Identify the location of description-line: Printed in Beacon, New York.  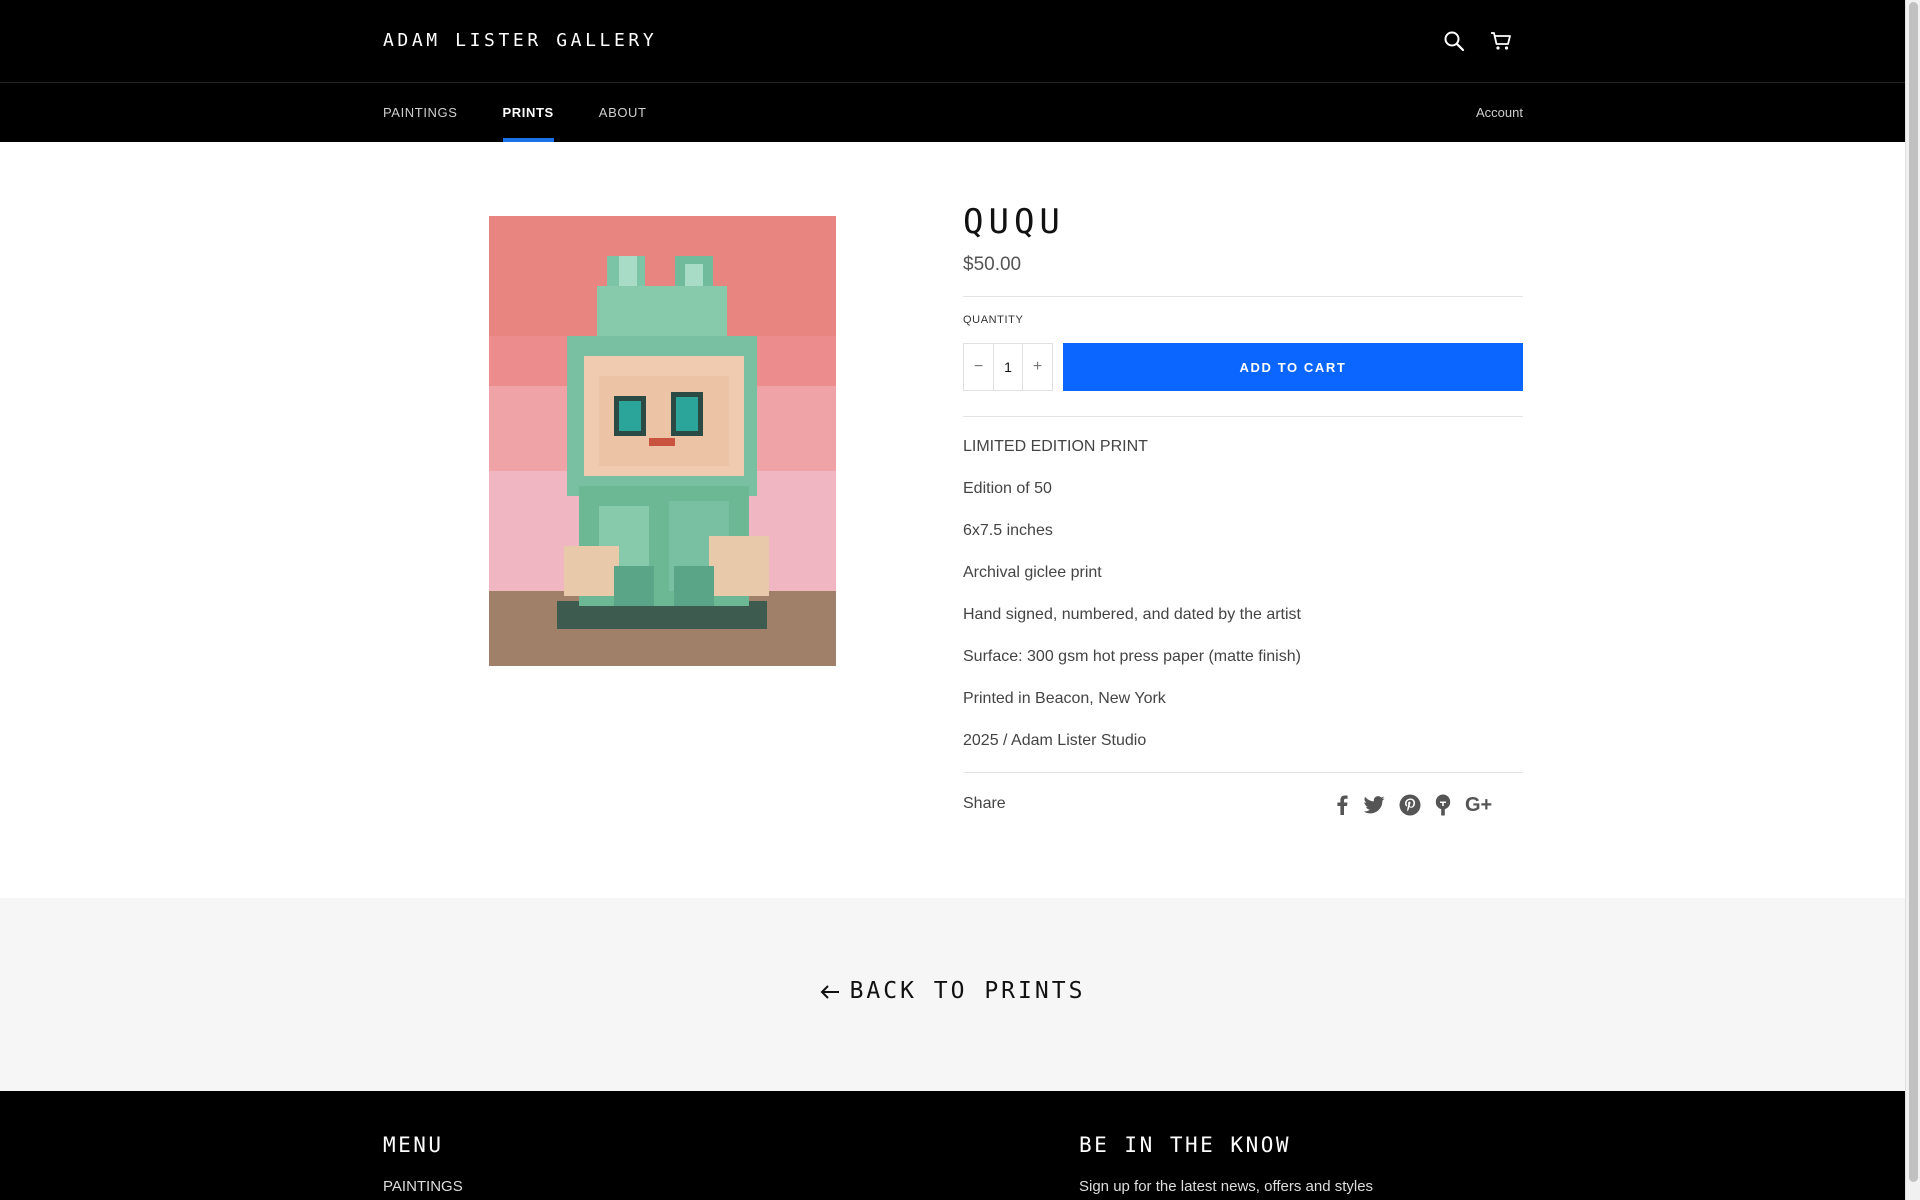
(1064, 698).